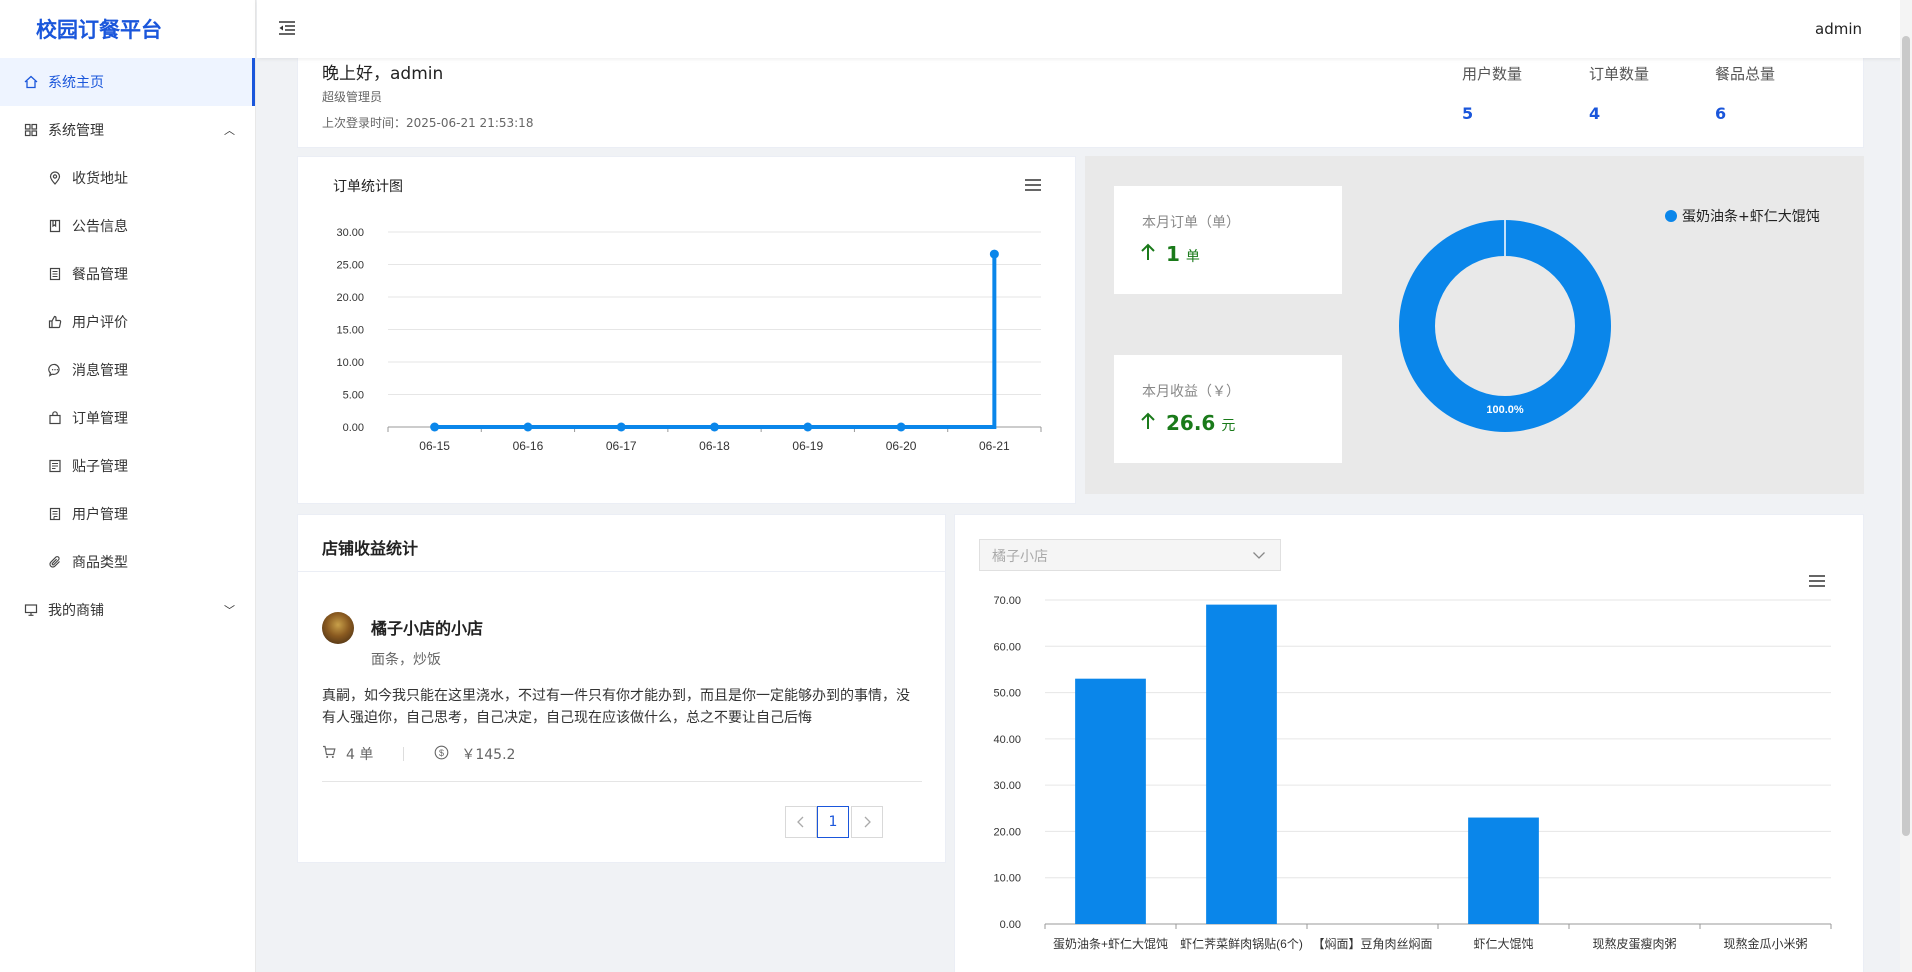  What do you see at coordinates (350, 331) in the screenshot?
I see `y-tick-label: 15.00` at bounding box center [350, 331].